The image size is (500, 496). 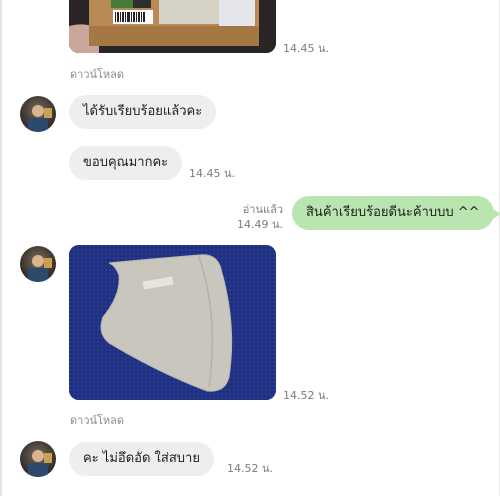 I want to click on message-received-2-time: 14.45 น., so click(x=212, y=173).